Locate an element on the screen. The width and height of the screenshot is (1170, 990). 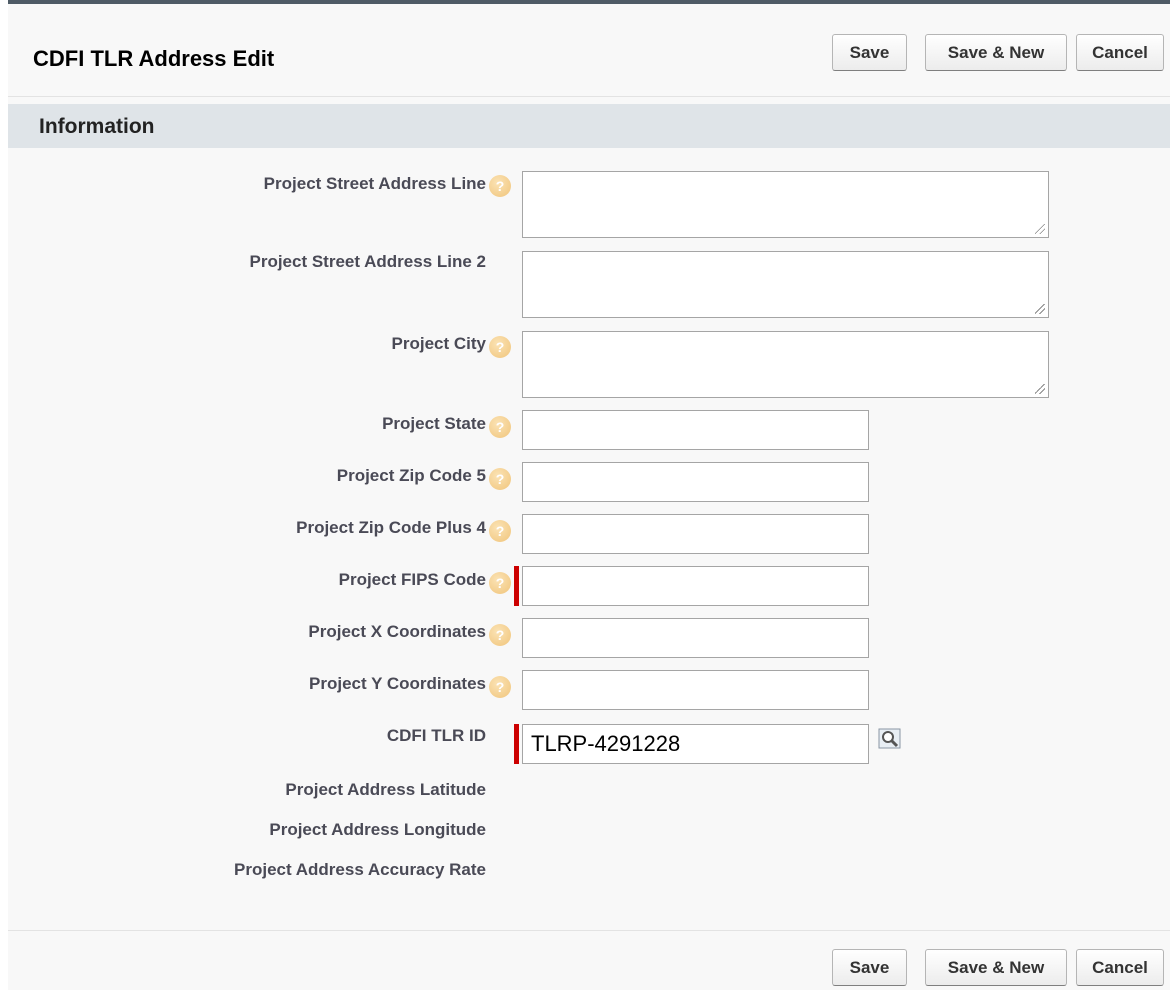
zip4-input is located at coordinates (695, 534).